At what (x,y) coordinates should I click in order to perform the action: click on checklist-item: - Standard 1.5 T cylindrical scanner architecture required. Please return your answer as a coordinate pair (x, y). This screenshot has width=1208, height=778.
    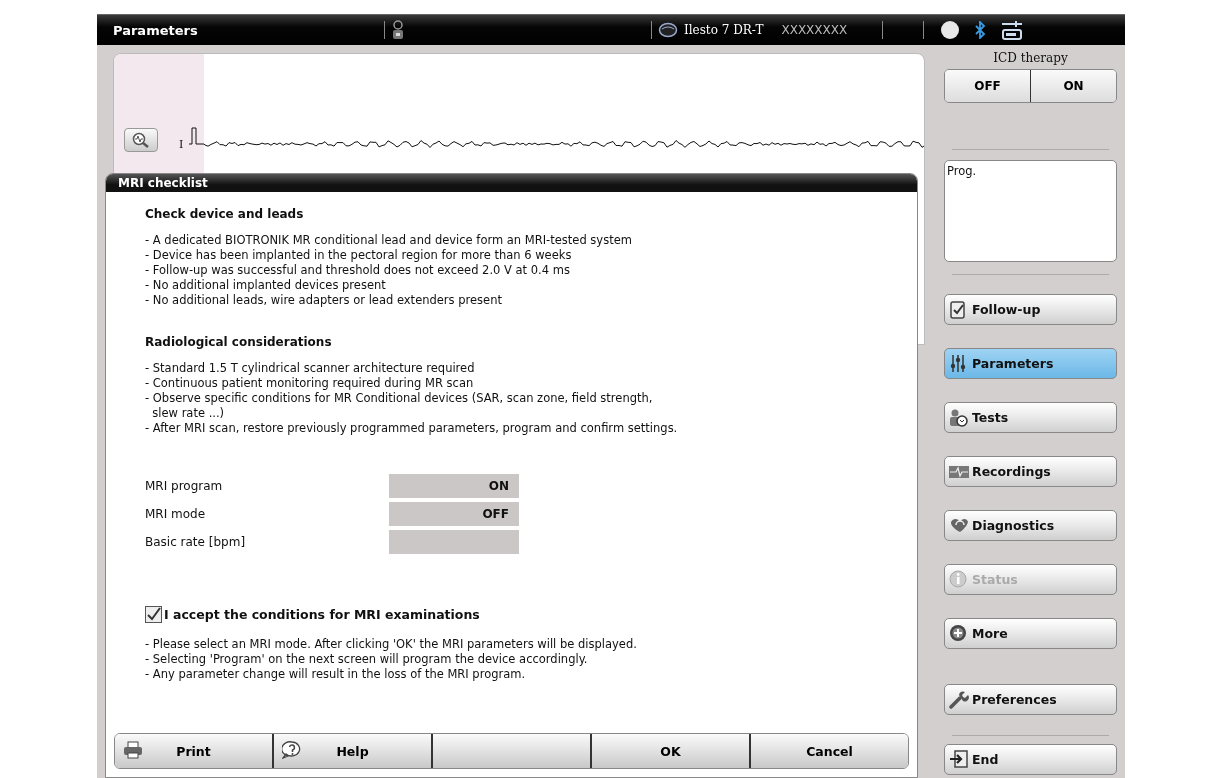
    Looking at the image, I should click on (310, 368).